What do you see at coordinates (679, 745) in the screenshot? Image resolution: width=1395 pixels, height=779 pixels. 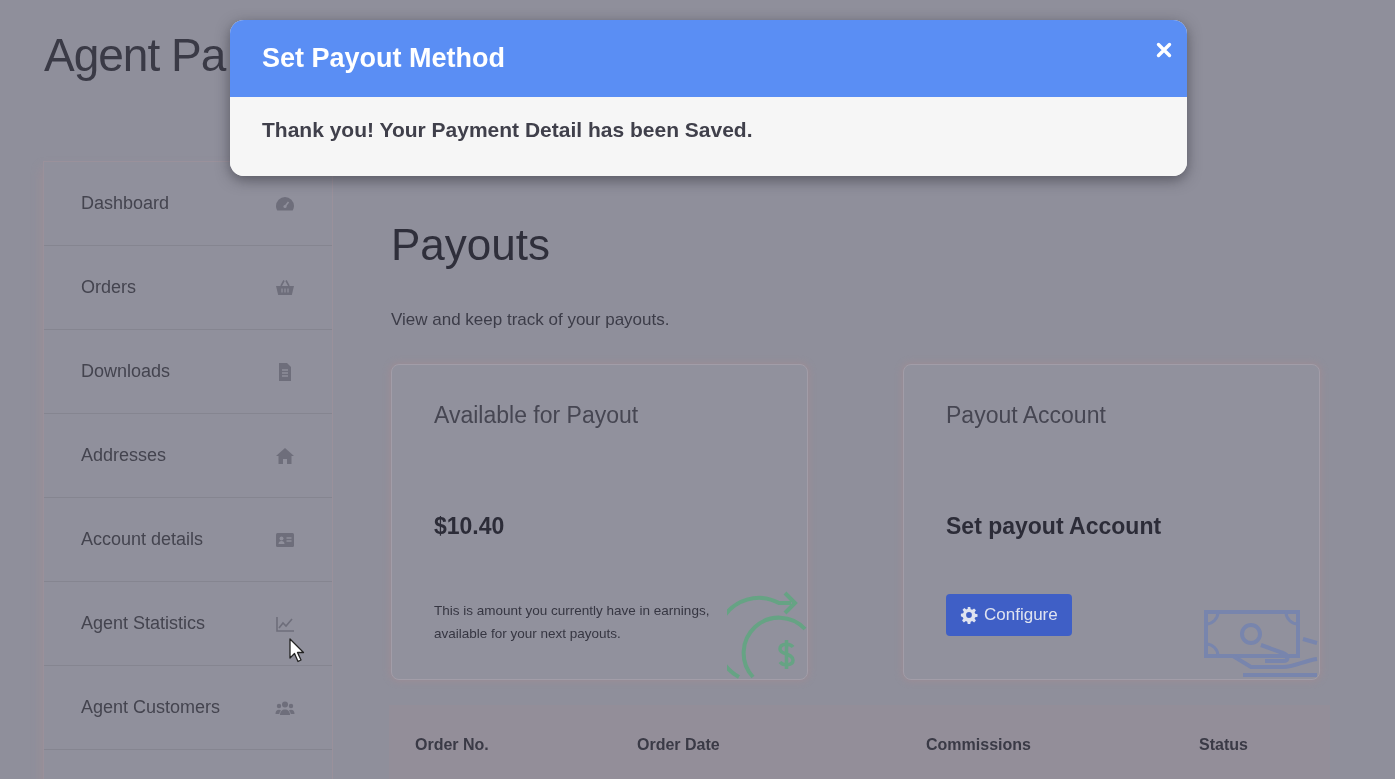 I see `column-header: Order Date` at bounding box center [679, 745].